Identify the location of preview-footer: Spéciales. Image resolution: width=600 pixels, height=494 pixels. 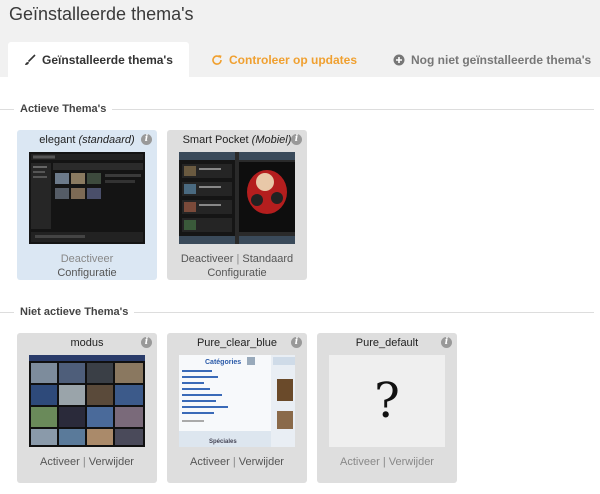
(223, 442).